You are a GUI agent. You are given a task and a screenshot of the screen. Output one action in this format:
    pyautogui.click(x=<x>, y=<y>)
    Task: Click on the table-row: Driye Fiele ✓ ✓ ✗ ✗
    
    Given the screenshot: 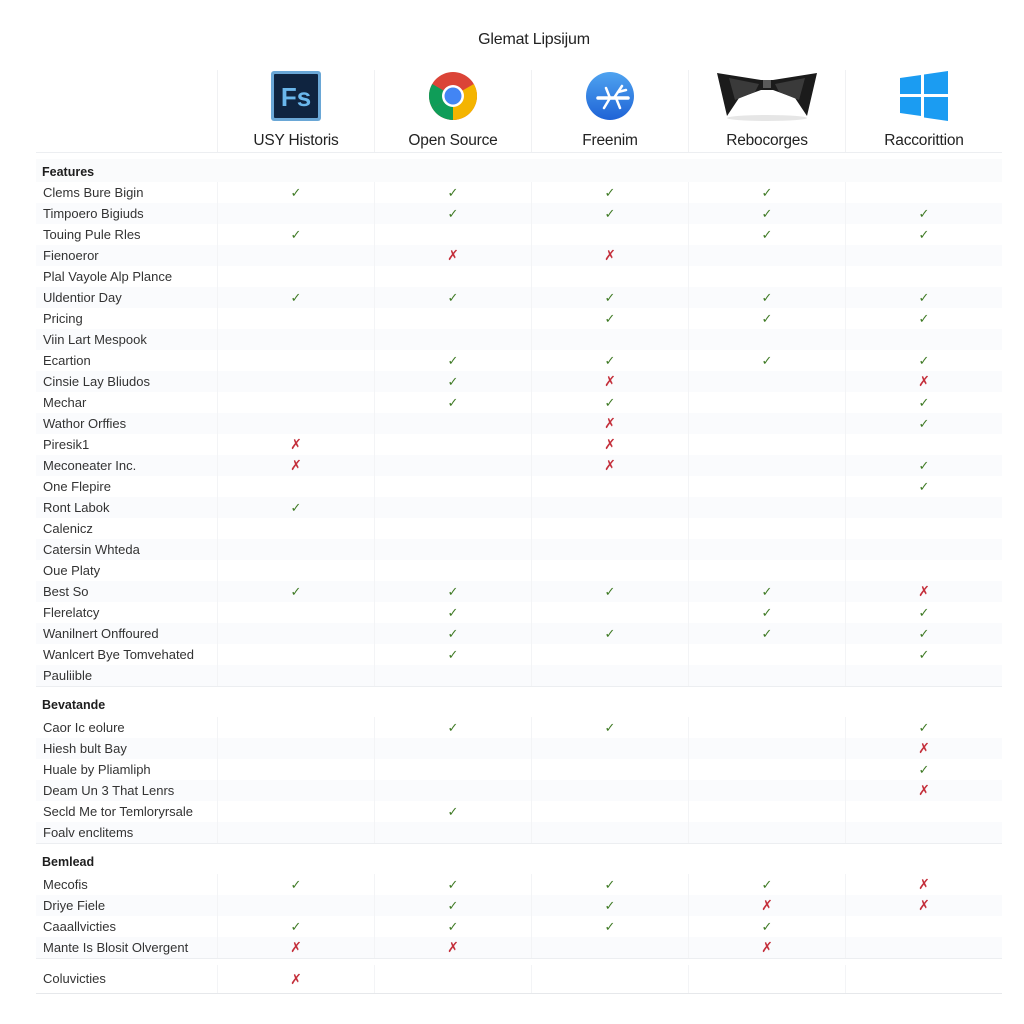 What is the action you would take?
    pyautogui.click(x=519, y=905)
    